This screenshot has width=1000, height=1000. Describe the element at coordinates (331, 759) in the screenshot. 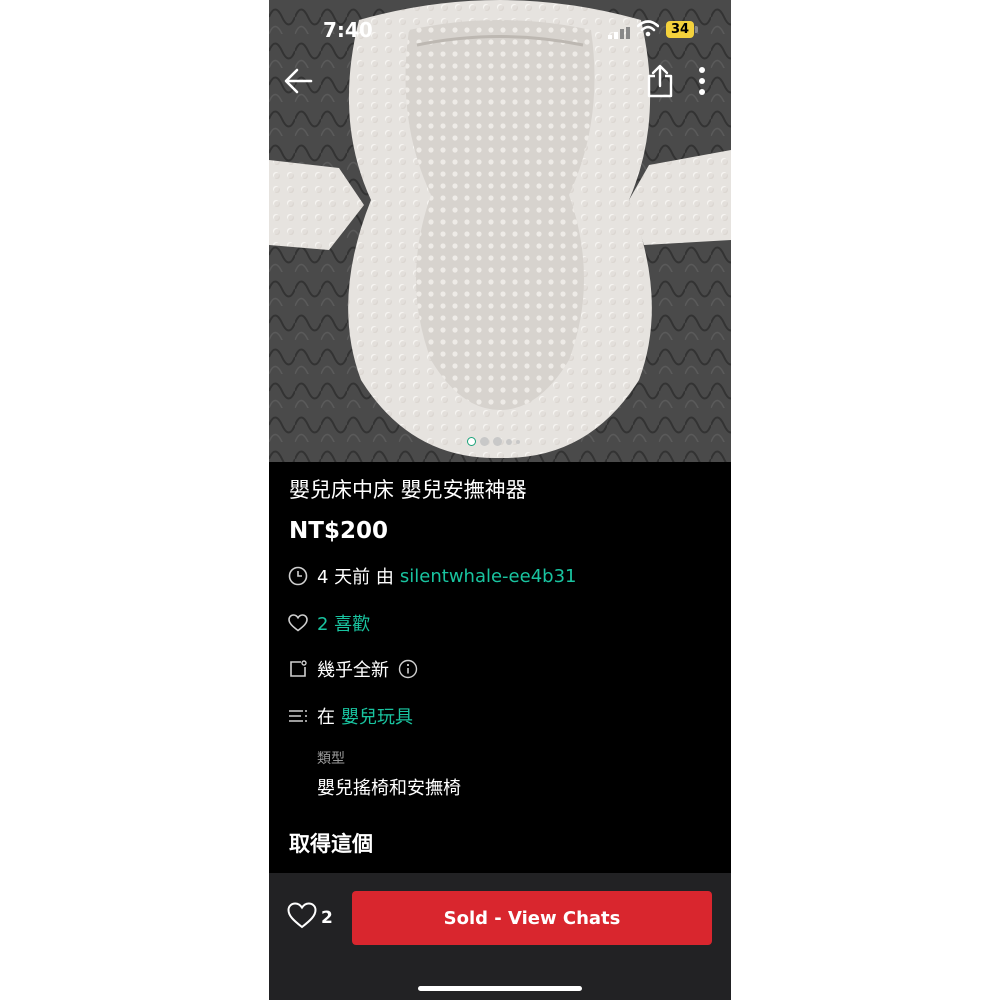

I see `type-label: 類型` at that location.